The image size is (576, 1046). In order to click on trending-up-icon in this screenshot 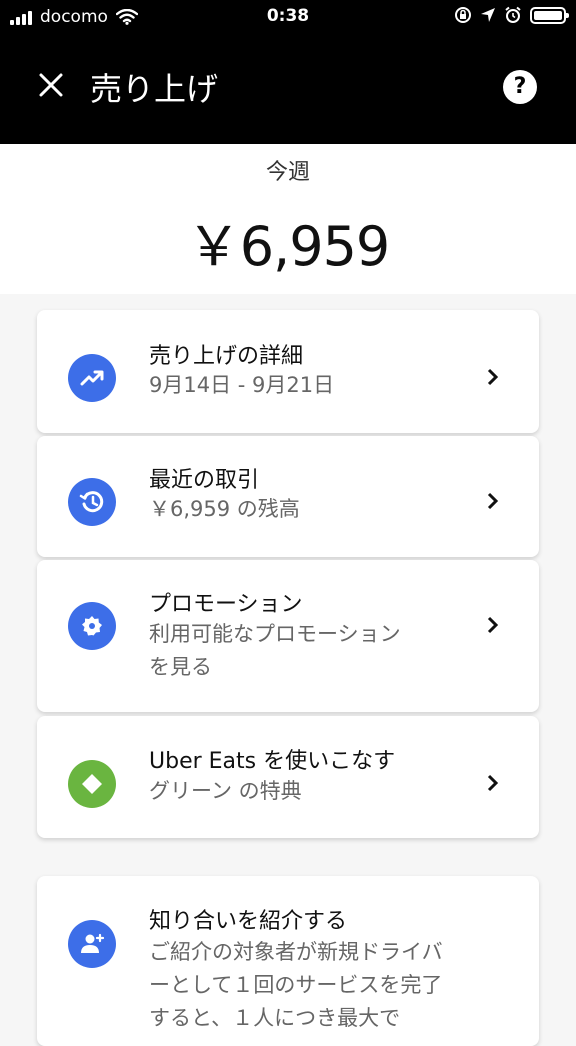, I will do `click(92, 378)`.